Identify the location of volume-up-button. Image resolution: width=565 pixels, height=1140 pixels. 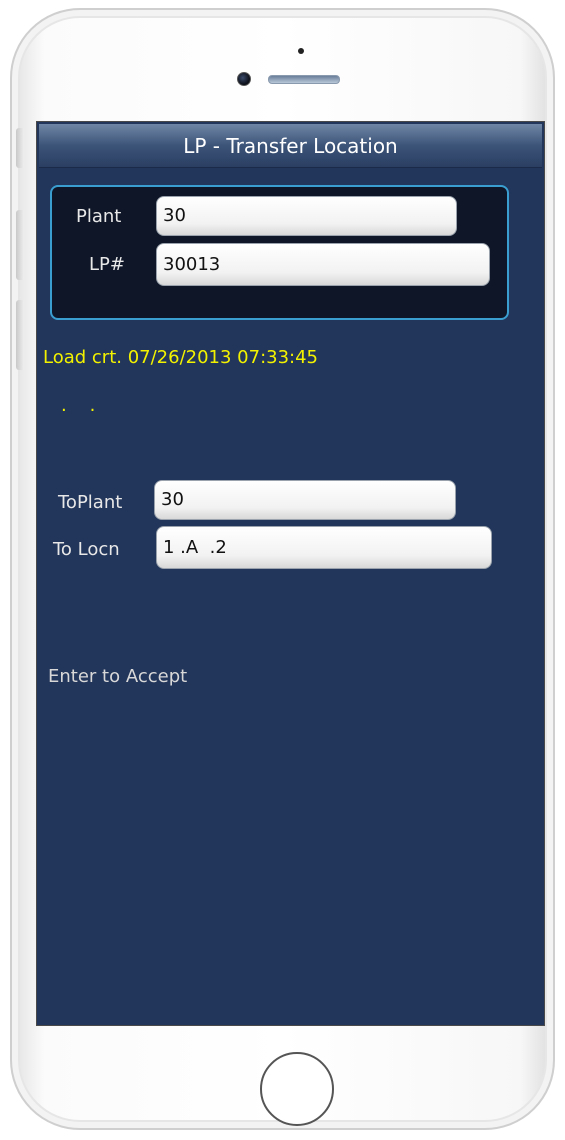
(20, 245).